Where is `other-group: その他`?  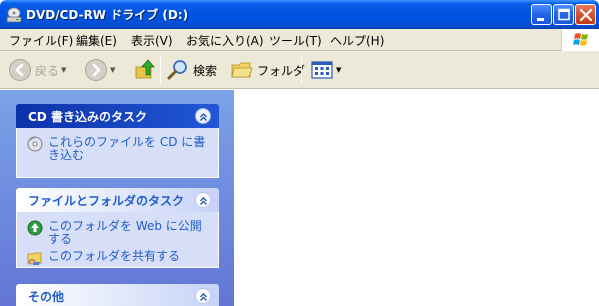 other-group: その他 is located at coordinates (117, 295).